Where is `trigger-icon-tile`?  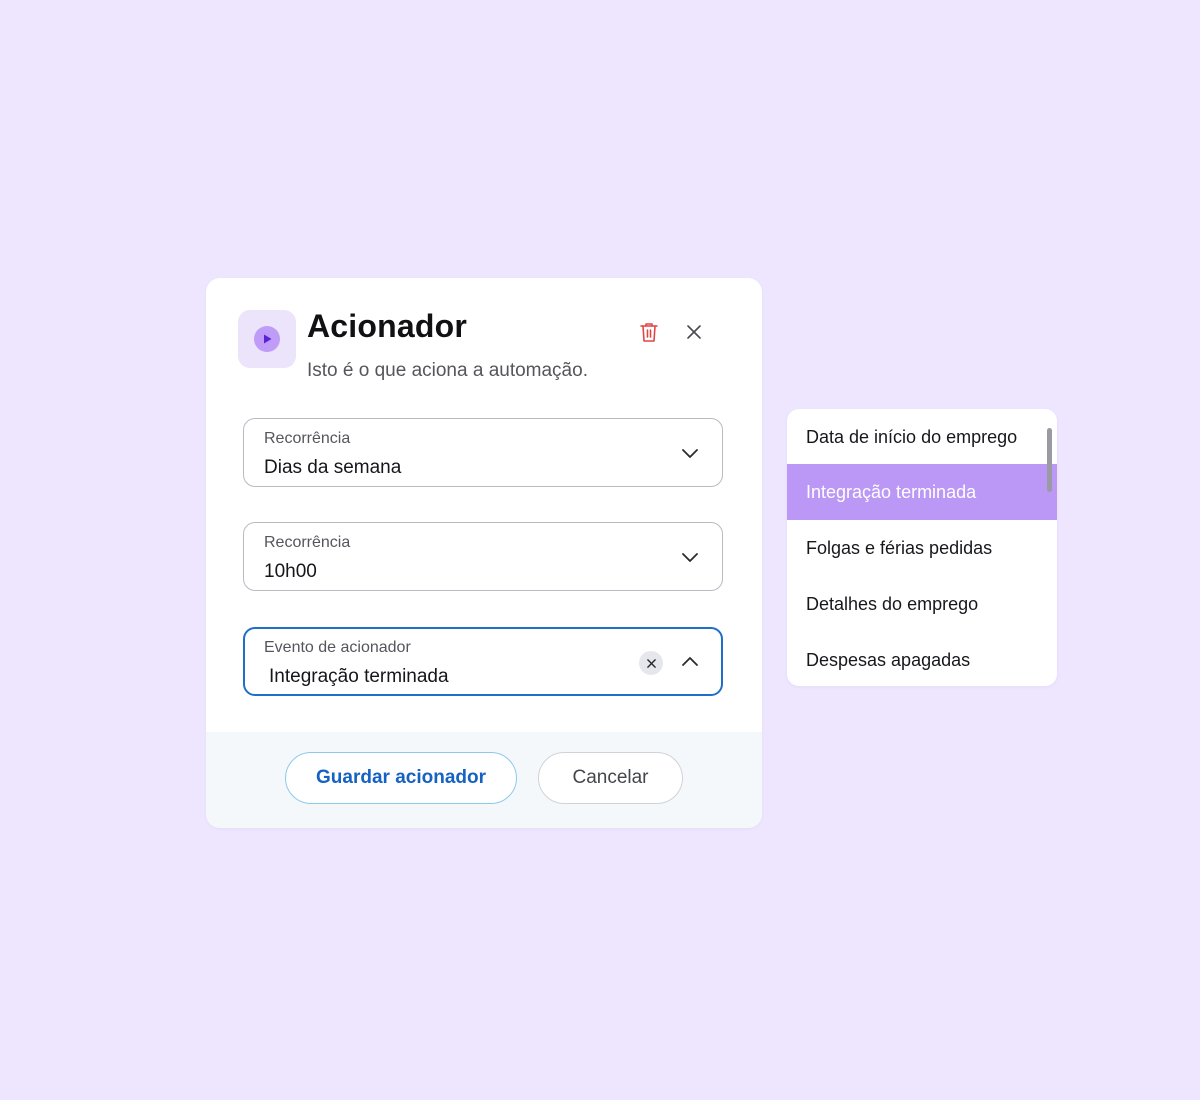
trigger-icon-tile is located at coordinates (267, 339).